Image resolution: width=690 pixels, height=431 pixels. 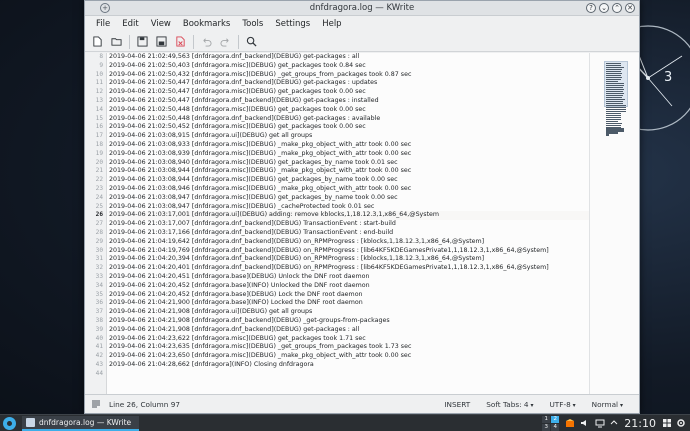 I want to click on line-number: 23, so click(x=99, y=188).